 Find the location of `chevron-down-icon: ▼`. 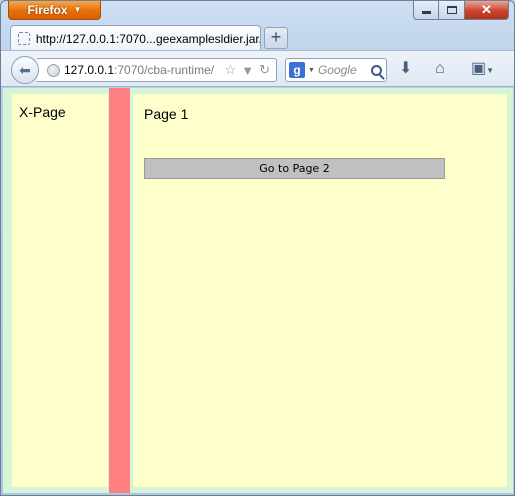

chevron-down-icon: ▼ is located at coordinates (77, 9).